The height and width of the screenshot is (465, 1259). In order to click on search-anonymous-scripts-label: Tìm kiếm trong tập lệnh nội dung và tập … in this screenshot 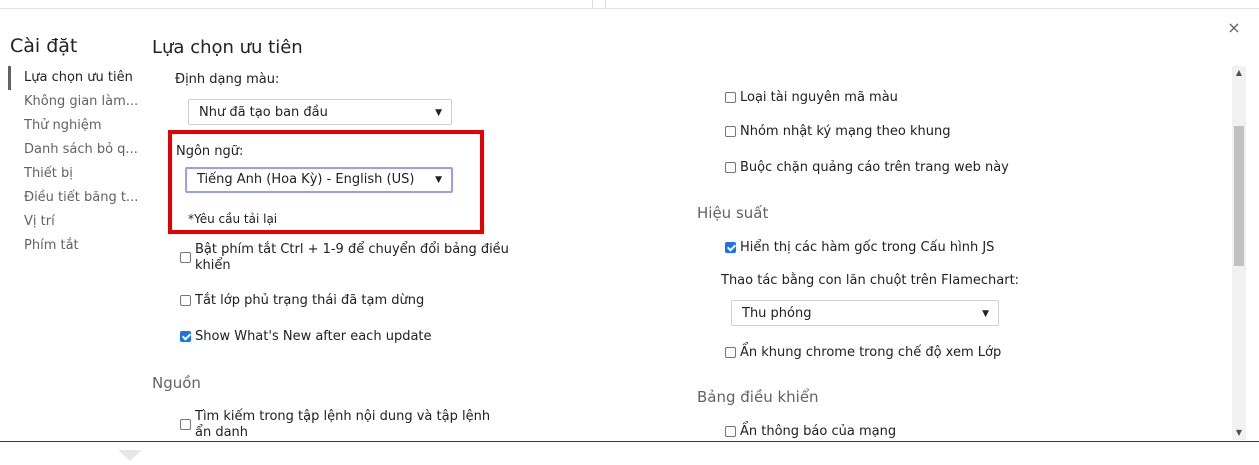, I will do `click(343, 424)`.